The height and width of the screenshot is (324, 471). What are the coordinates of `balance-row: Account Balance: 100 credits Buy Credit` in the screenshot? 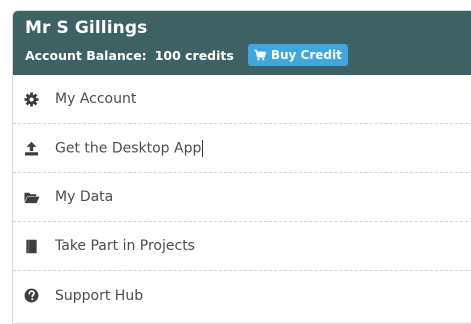 It's located at (248, 55).